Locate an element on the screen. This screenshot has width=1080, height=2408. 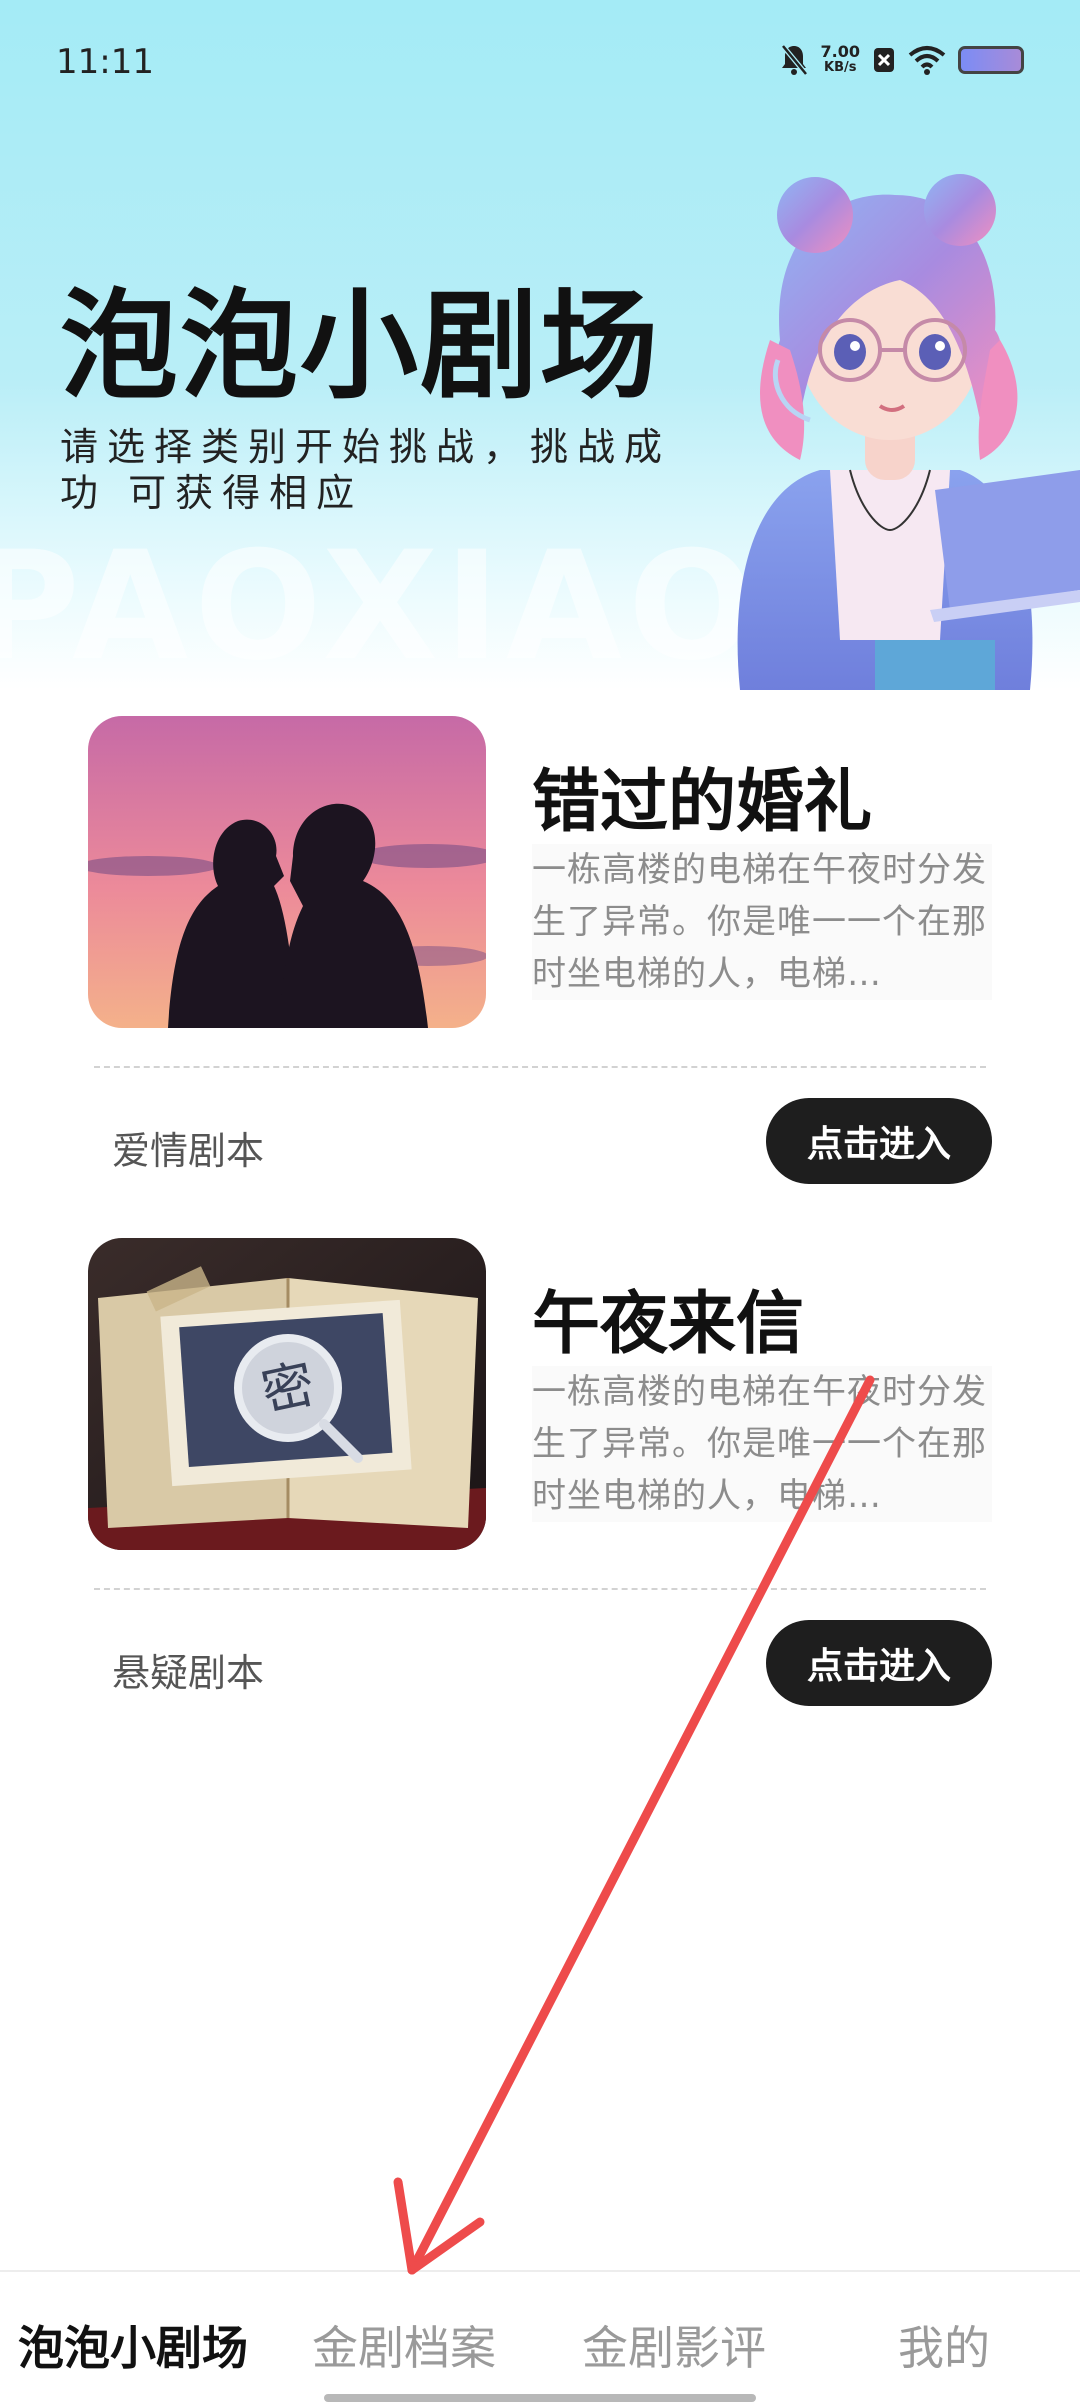
tab-mine: 我的 is located at coordinates (944, 2345).